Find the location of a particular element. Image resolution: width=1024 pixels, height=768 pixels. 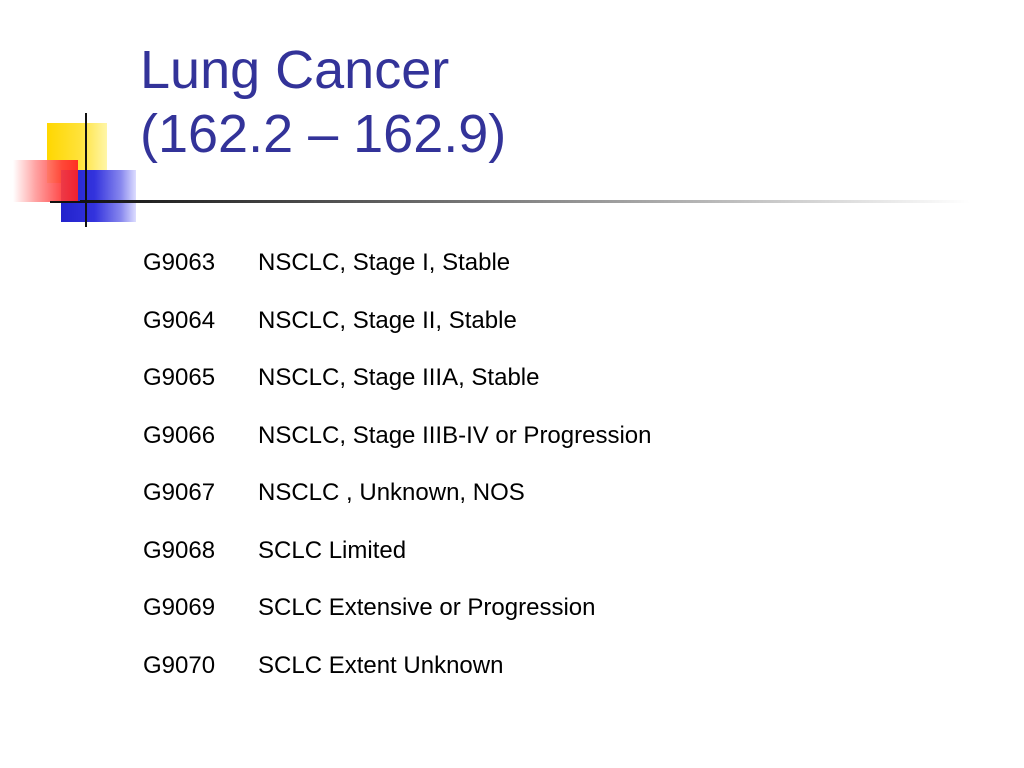

list-item: G9068 SCLC Limited is located at coordinates (397, 563).